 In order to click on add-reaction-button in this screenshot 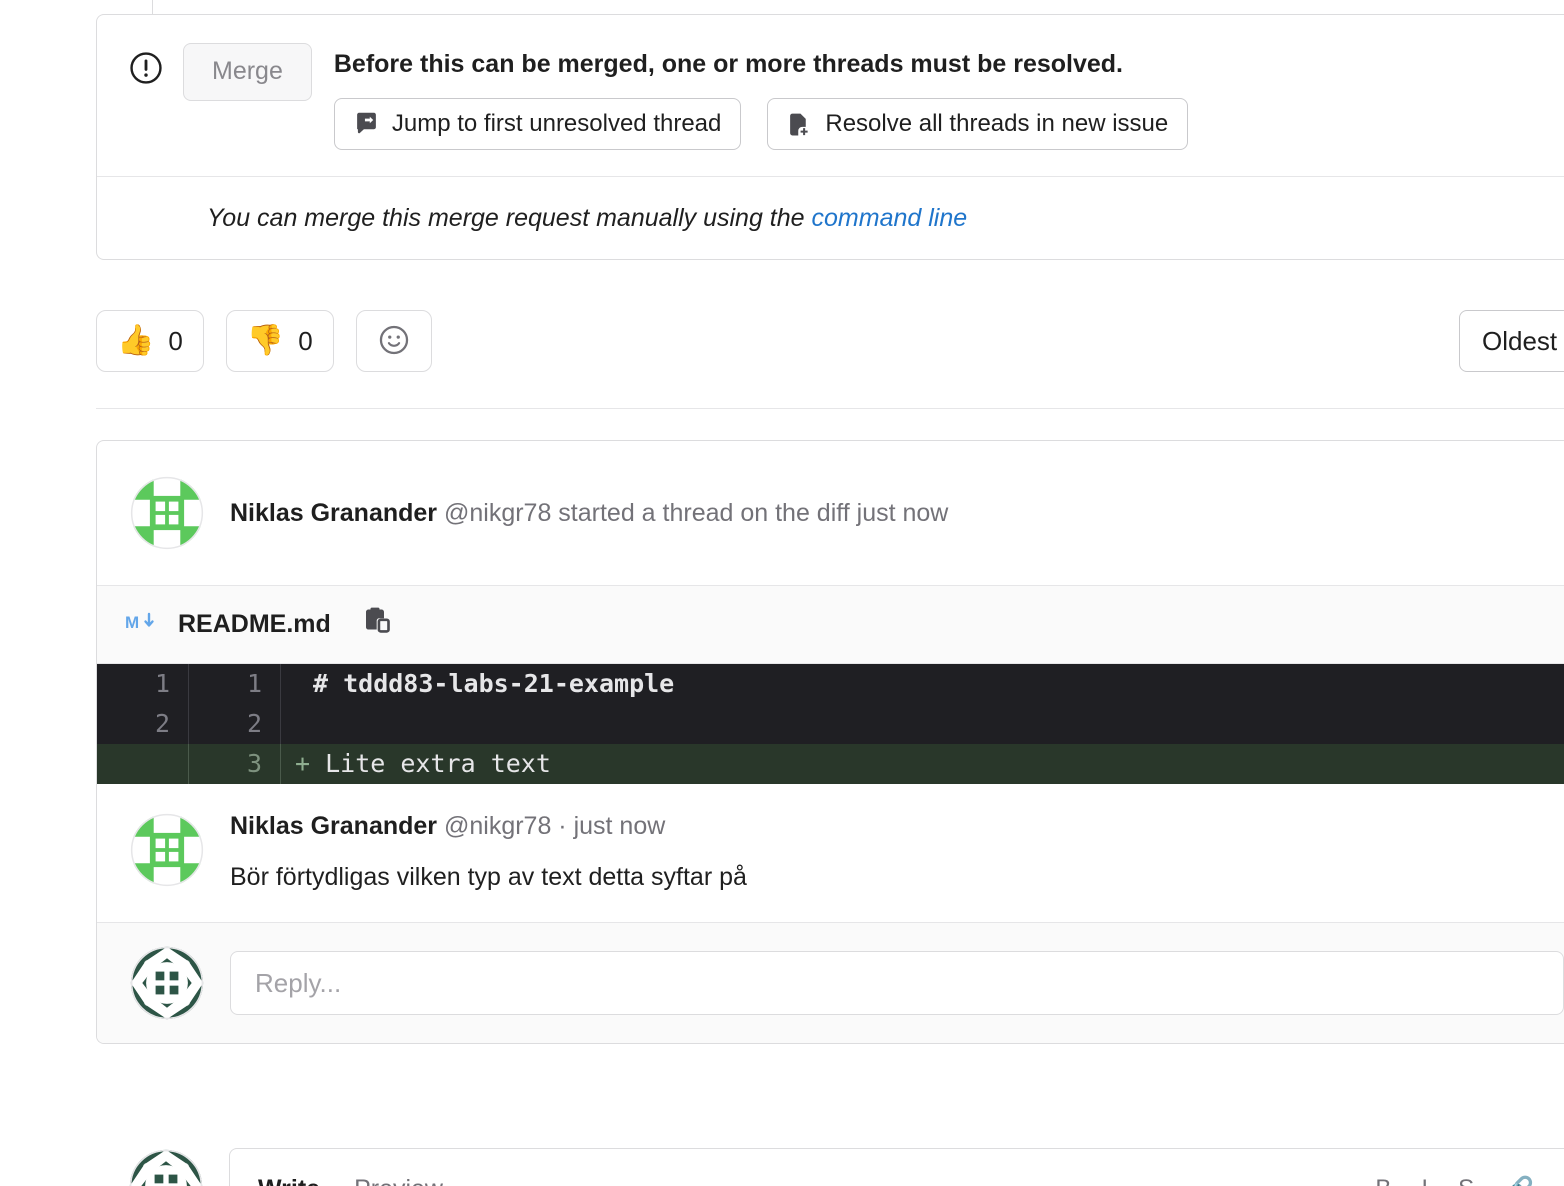, I will do `click(393, 341)`.